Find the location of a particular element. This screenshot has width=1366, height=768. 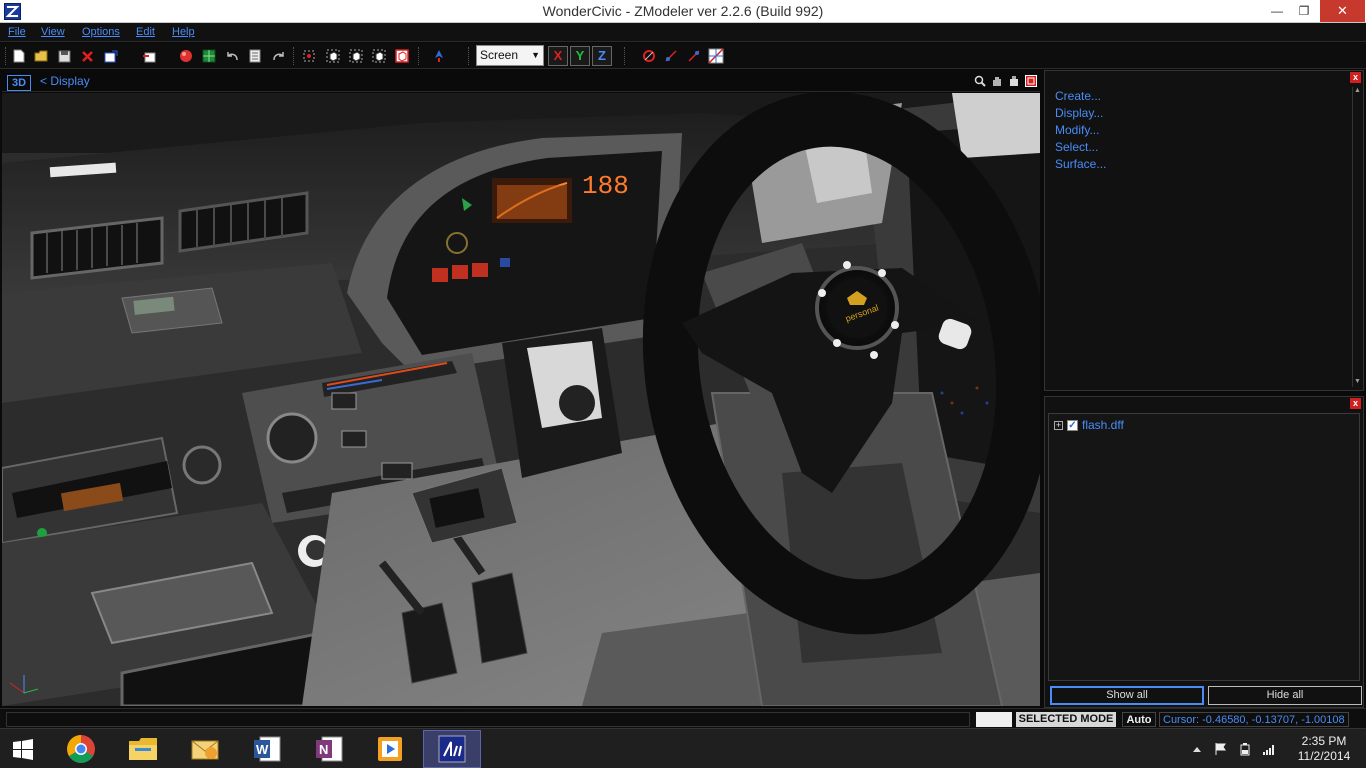

viewport-breadcrumb: < Display is located at coordinates (65, 81).